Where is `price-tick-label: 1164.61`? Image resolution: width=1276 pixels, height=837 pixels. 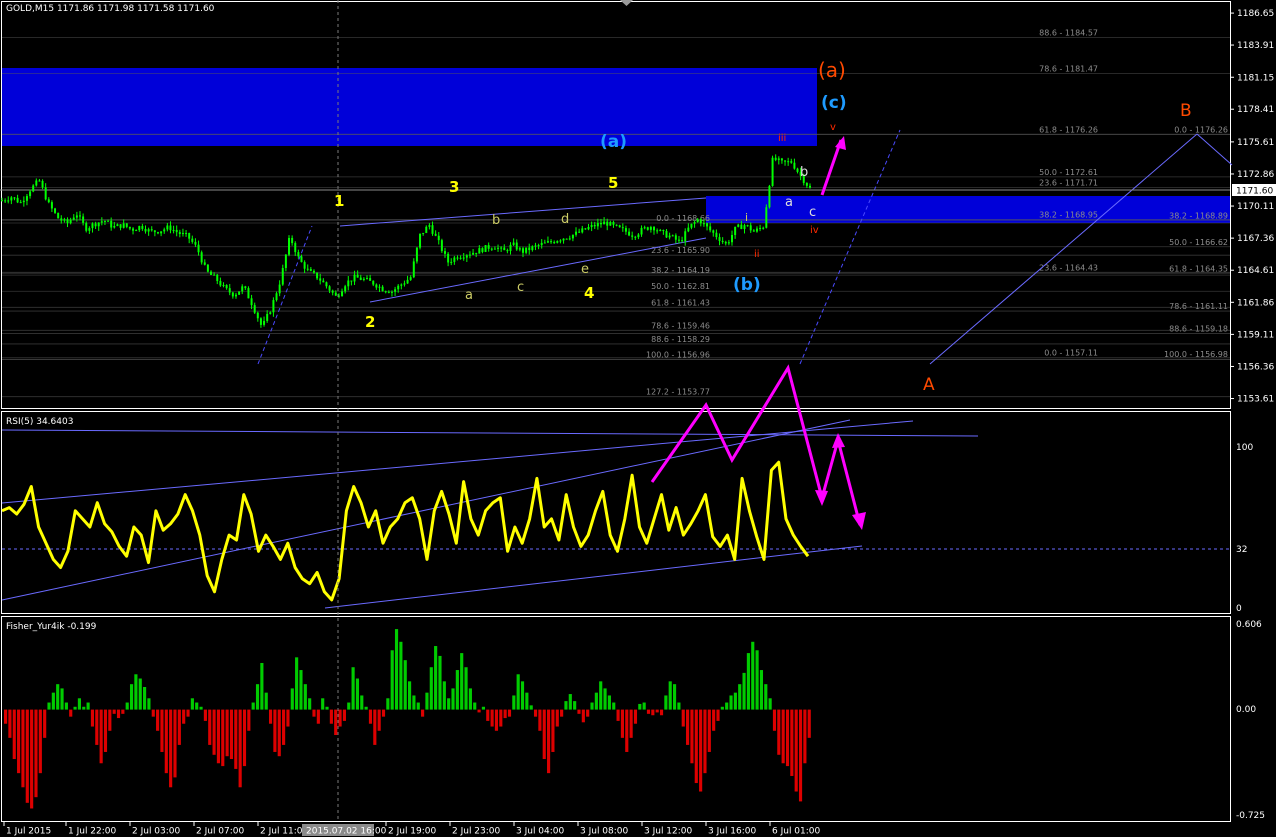 price-tick-label: 1164.61 is located at coordinates (1255, 271).